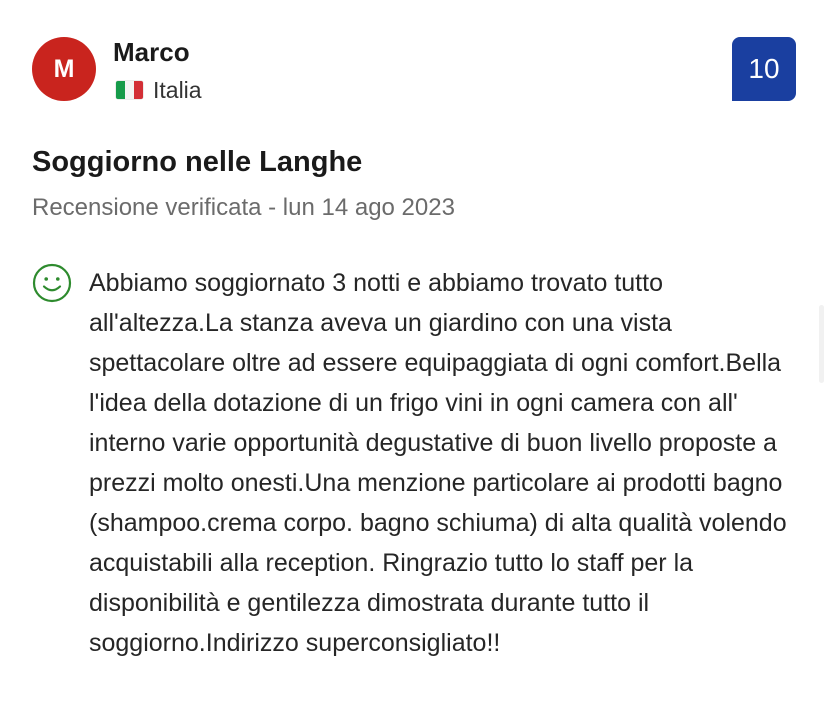 The width and height of the screenshot is (828, 726). I want to click on reviewer-country: Italia, so click(159, 90).